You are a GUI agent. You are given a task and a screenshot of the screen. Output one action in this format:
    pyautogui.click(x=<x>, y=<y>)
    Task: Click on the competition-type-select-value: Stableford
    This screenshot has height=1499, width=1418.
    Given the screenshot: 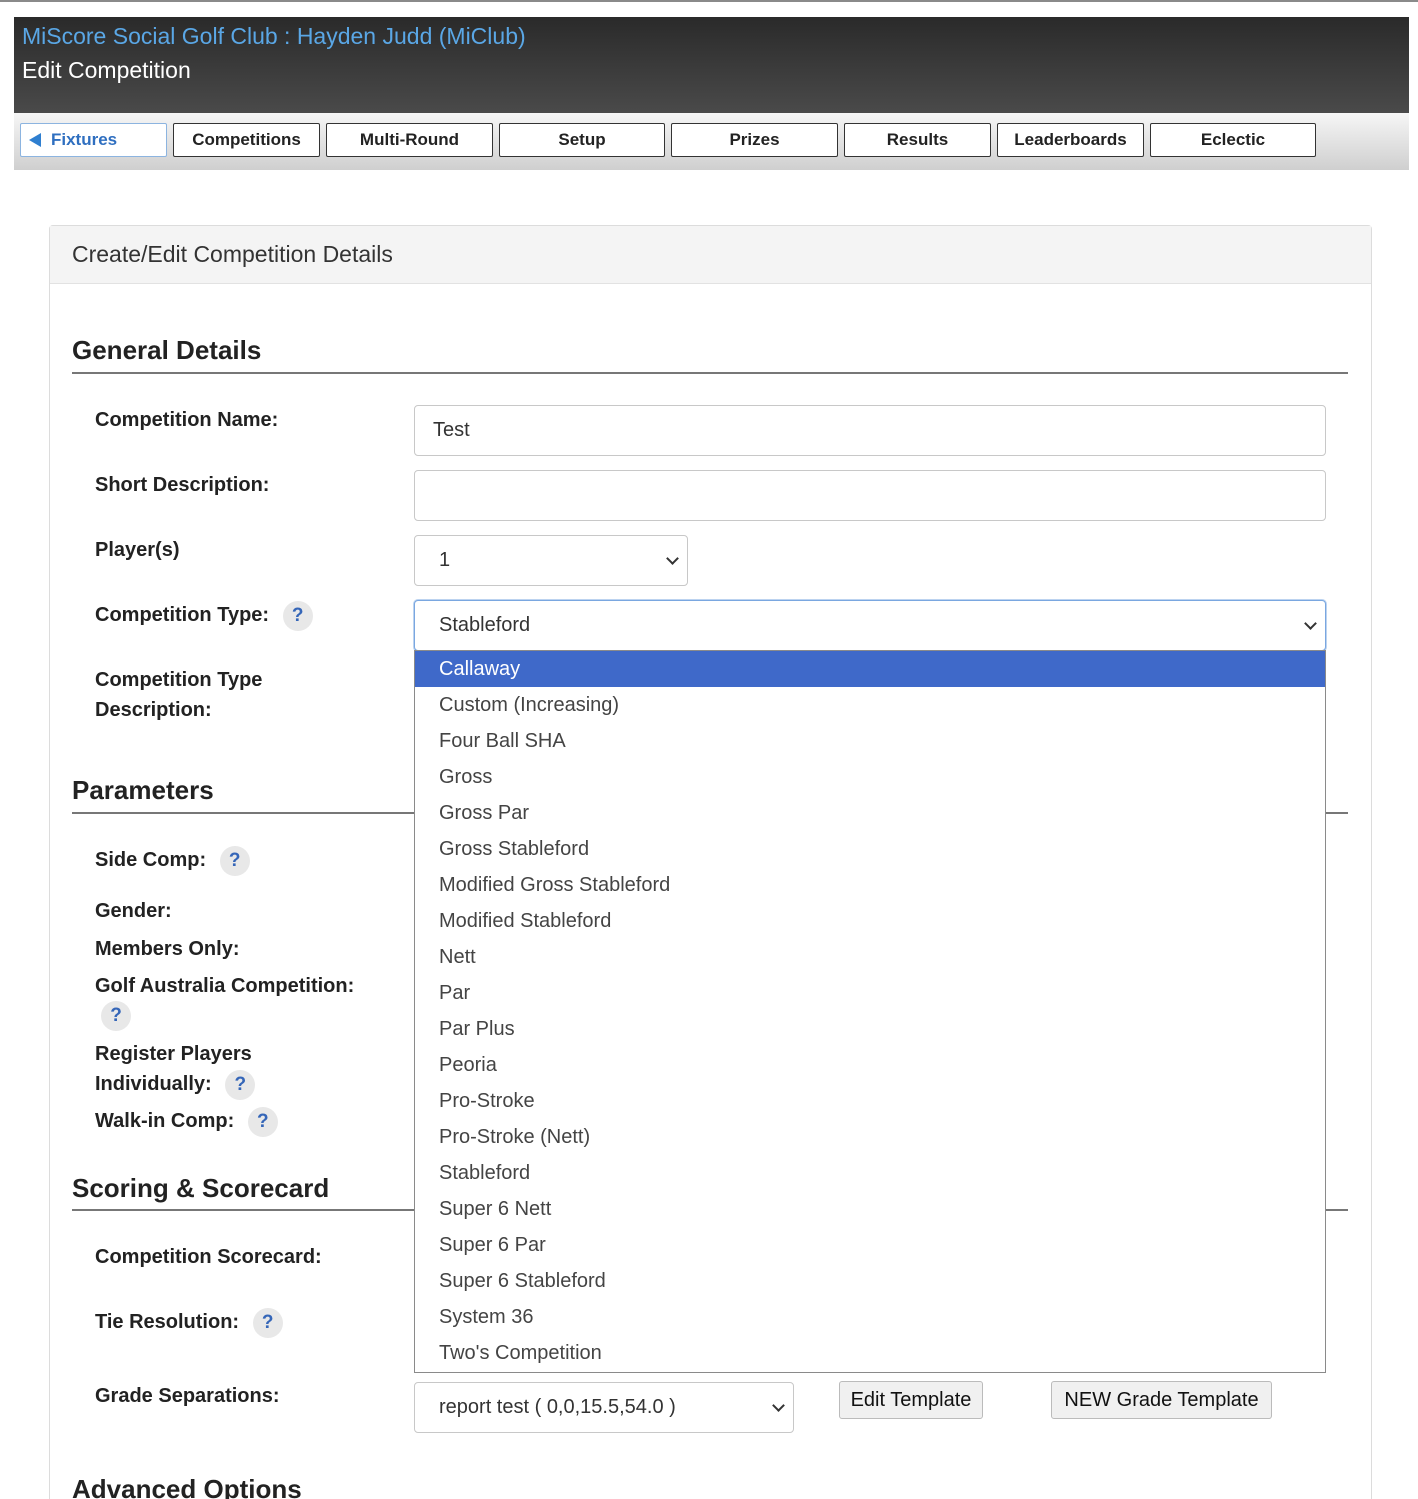 What is the action you would take?
    pyautogui.click(x=485, y=625)
    